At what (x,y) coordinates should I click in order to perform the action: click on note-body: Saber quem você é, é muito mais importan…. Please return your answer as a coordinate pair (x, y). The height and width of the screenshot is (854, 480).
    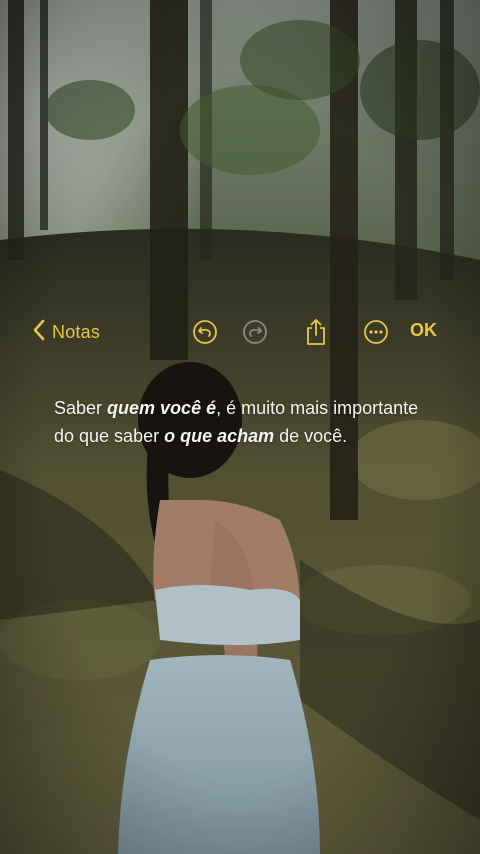
    Looking at the image, I should click on (244, 422).